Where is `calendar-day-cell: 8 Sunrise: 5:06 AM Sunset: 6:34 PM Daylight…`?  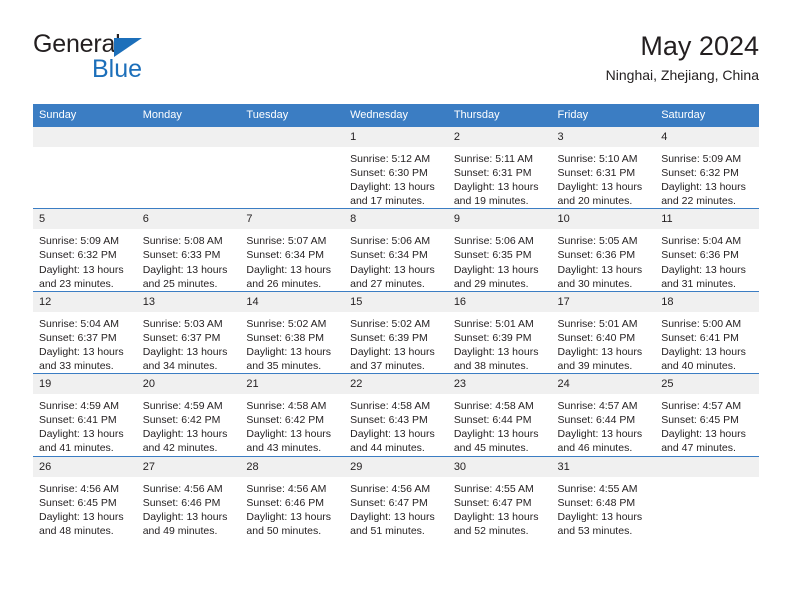 calendar-day-cell: 8 Sunrise: 5:06 AM Sunset: 6:34 PM Daylight… is located at coordinates (396, 250).